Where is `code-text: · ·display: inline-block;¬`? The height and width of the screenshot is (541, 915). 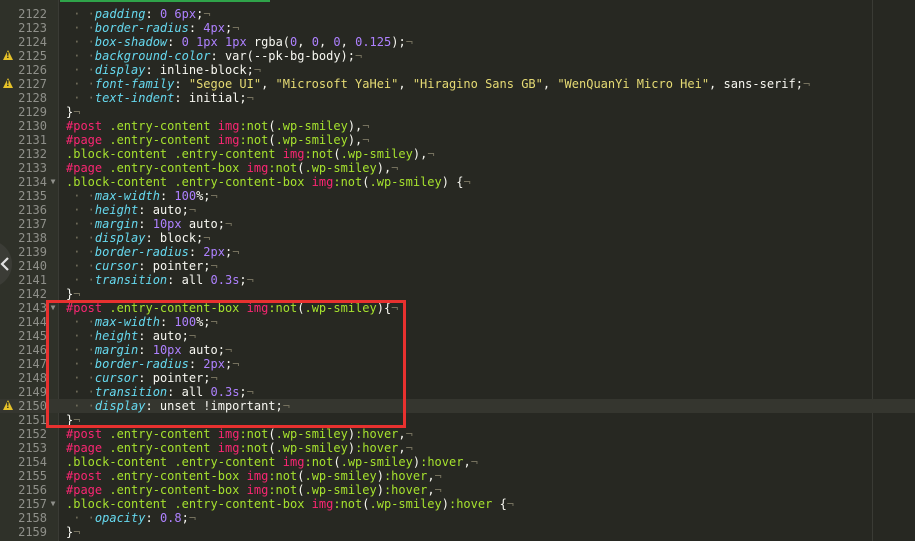
code-text: · ·display: inline-block;¬ is located at coordinates (164, 70).